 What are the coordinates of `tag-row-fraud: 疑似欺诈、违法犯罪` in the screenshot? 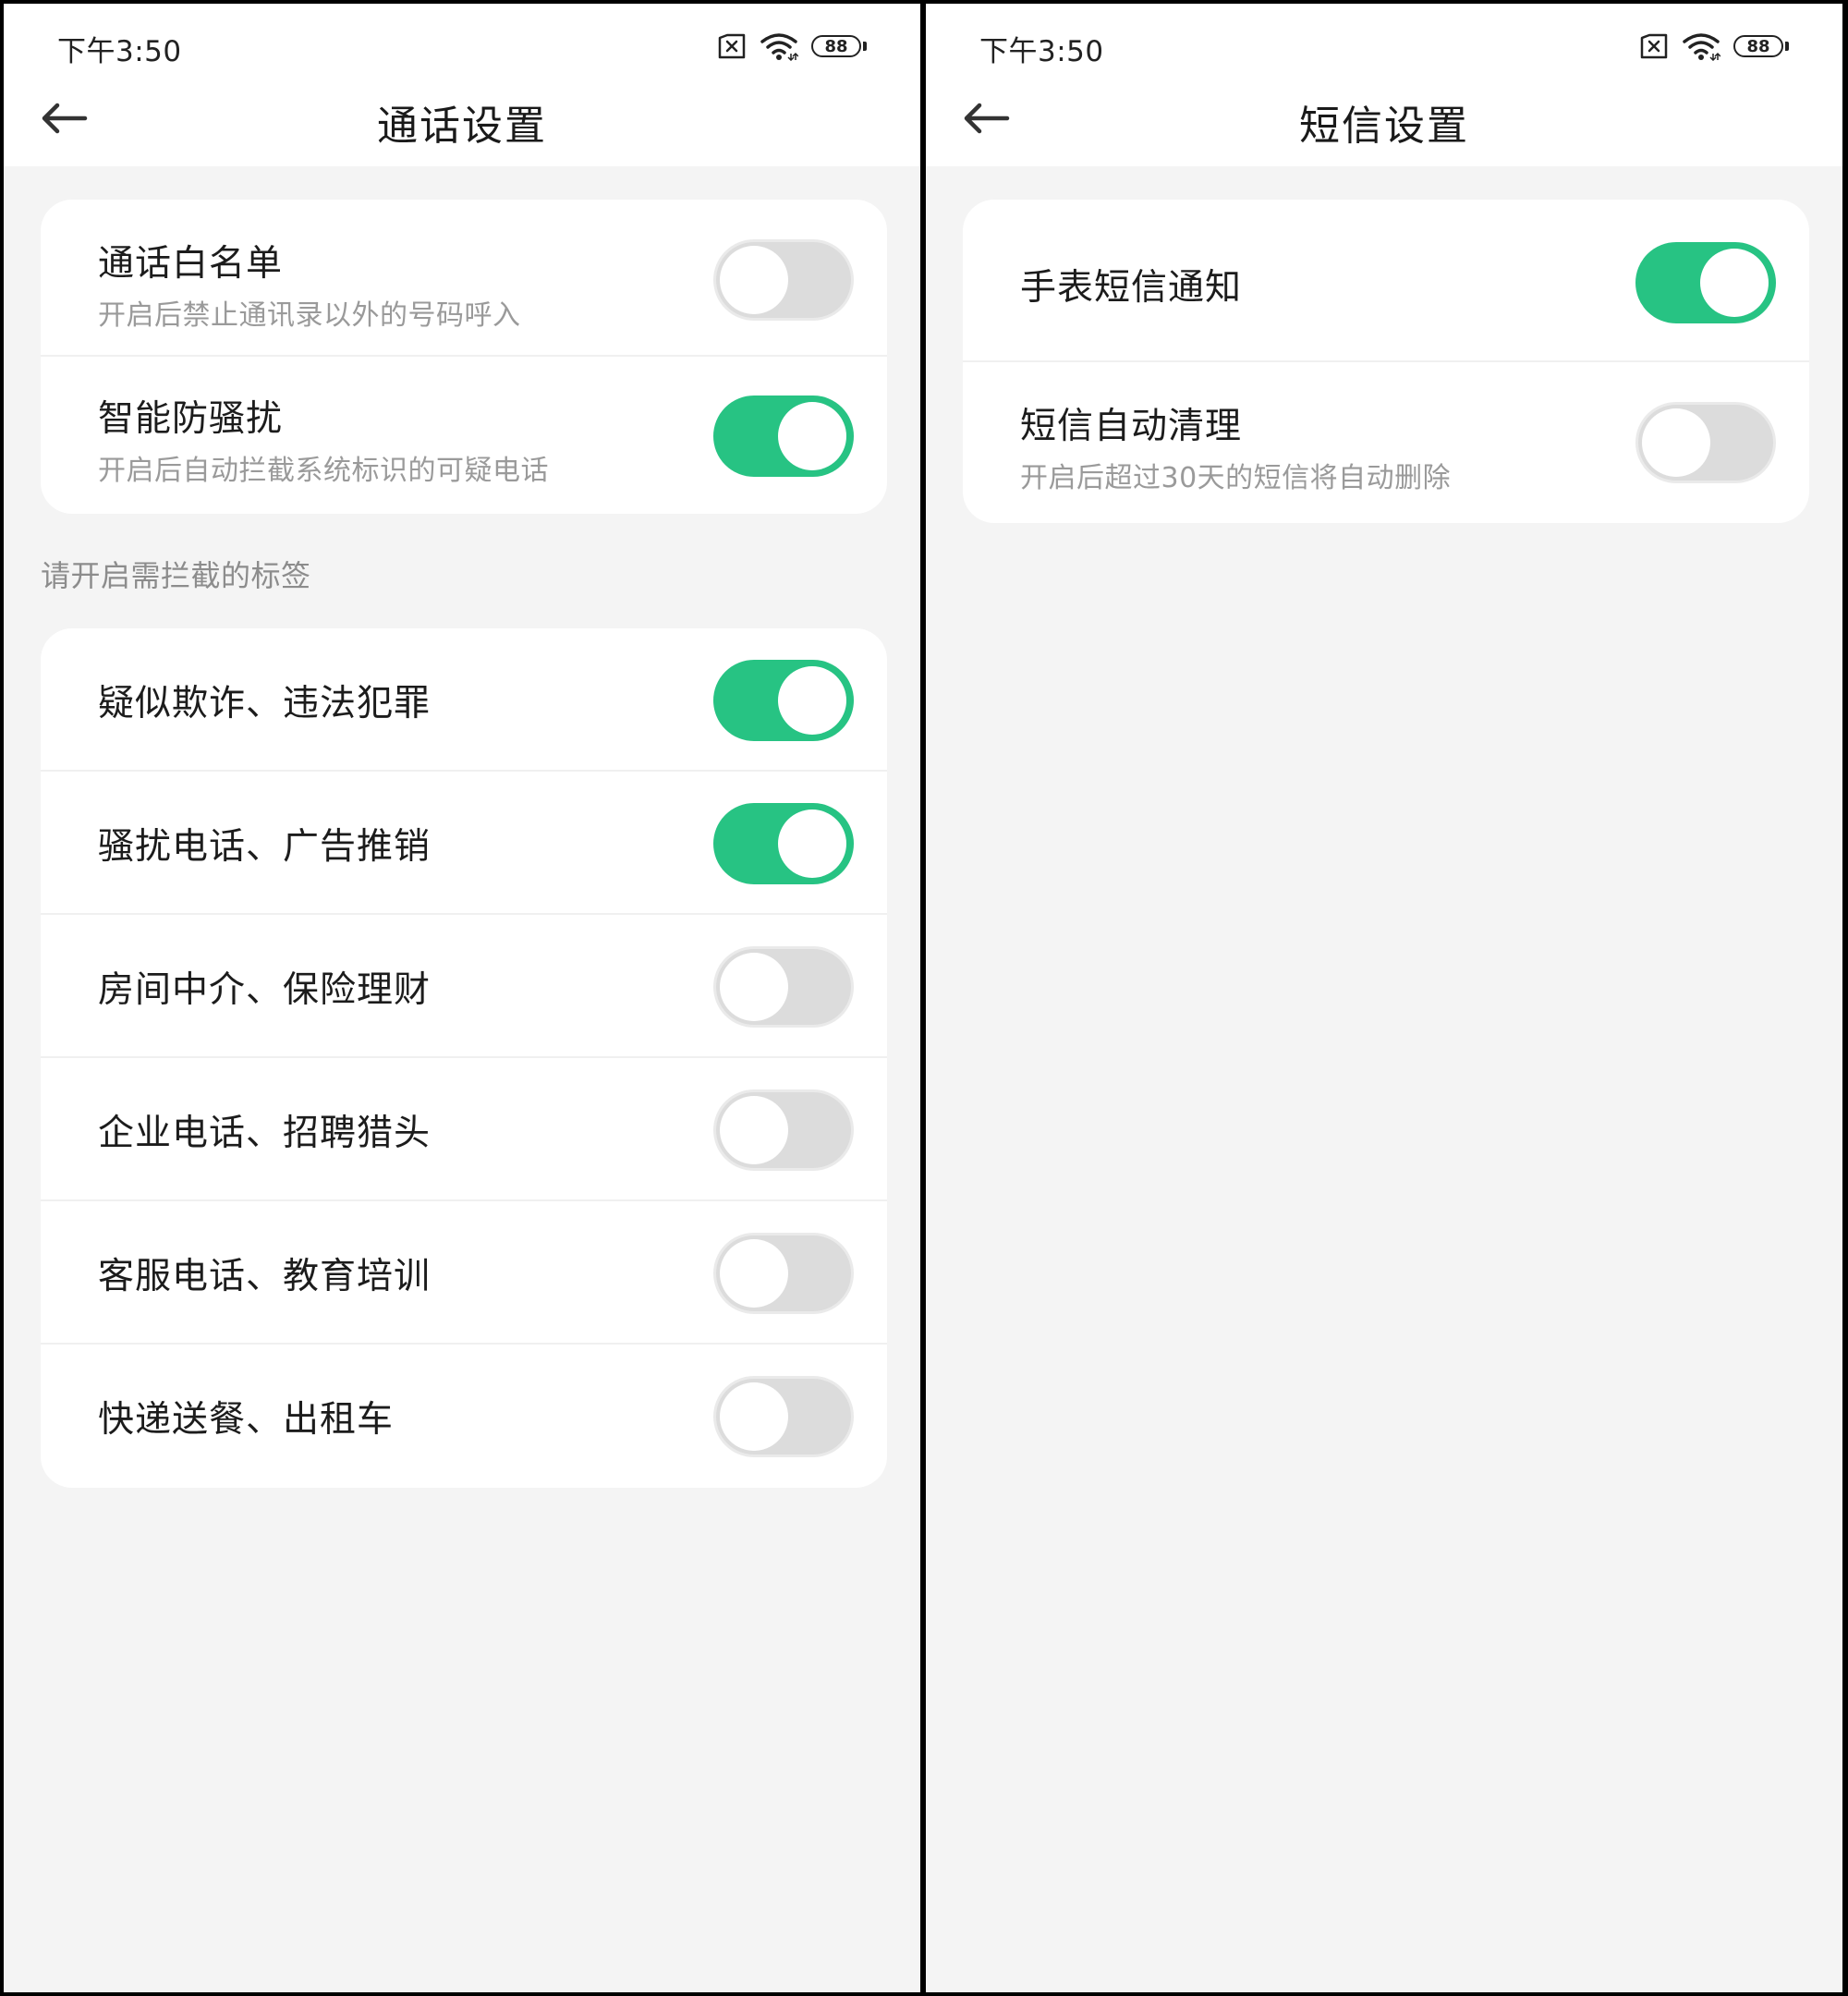 It's located at (464, 700).